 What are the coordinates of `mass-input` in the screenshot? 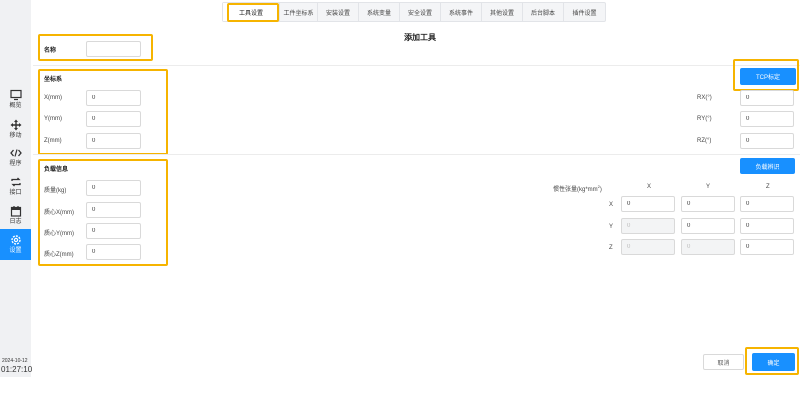 It's located at (113, 188).